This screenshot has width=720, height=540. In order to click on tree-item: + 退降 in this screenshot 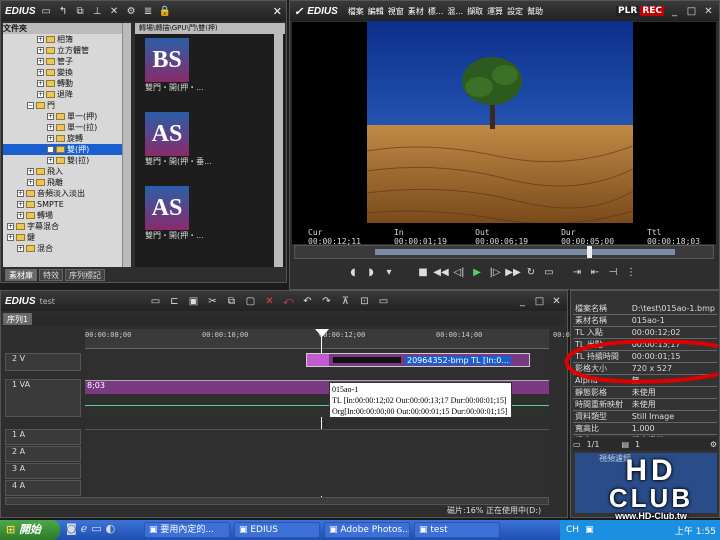, I will do `click(67, 94)`.